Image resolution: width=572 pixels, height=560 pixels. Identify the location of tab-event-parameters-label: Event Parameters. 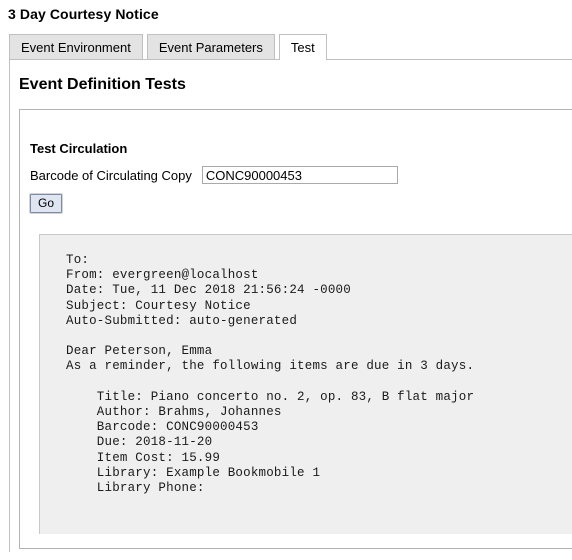
(210, 47).